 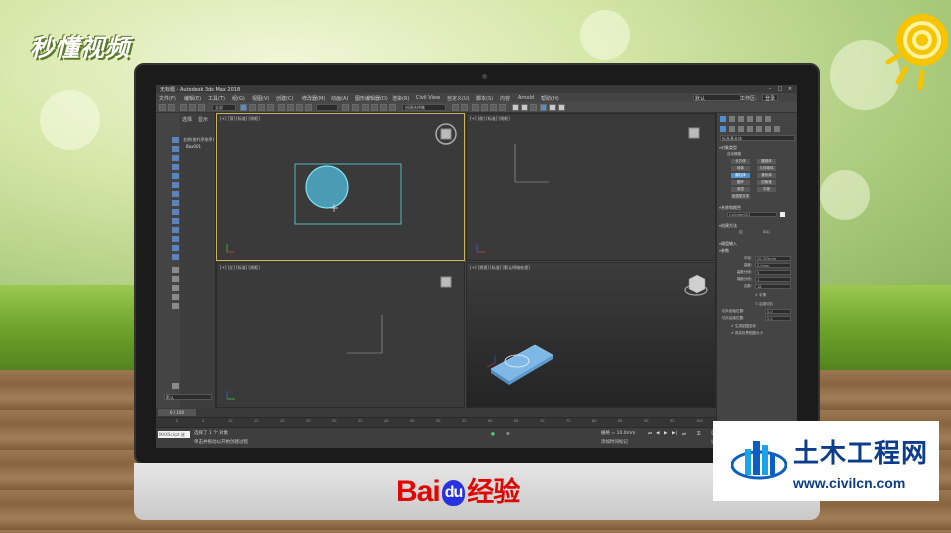 What do you see at coordinates (747, 333) in the screenshot?
I see `real-world-map-checkbox: ✔ 真实世界贴图大小` at bounding box center [747, 333].